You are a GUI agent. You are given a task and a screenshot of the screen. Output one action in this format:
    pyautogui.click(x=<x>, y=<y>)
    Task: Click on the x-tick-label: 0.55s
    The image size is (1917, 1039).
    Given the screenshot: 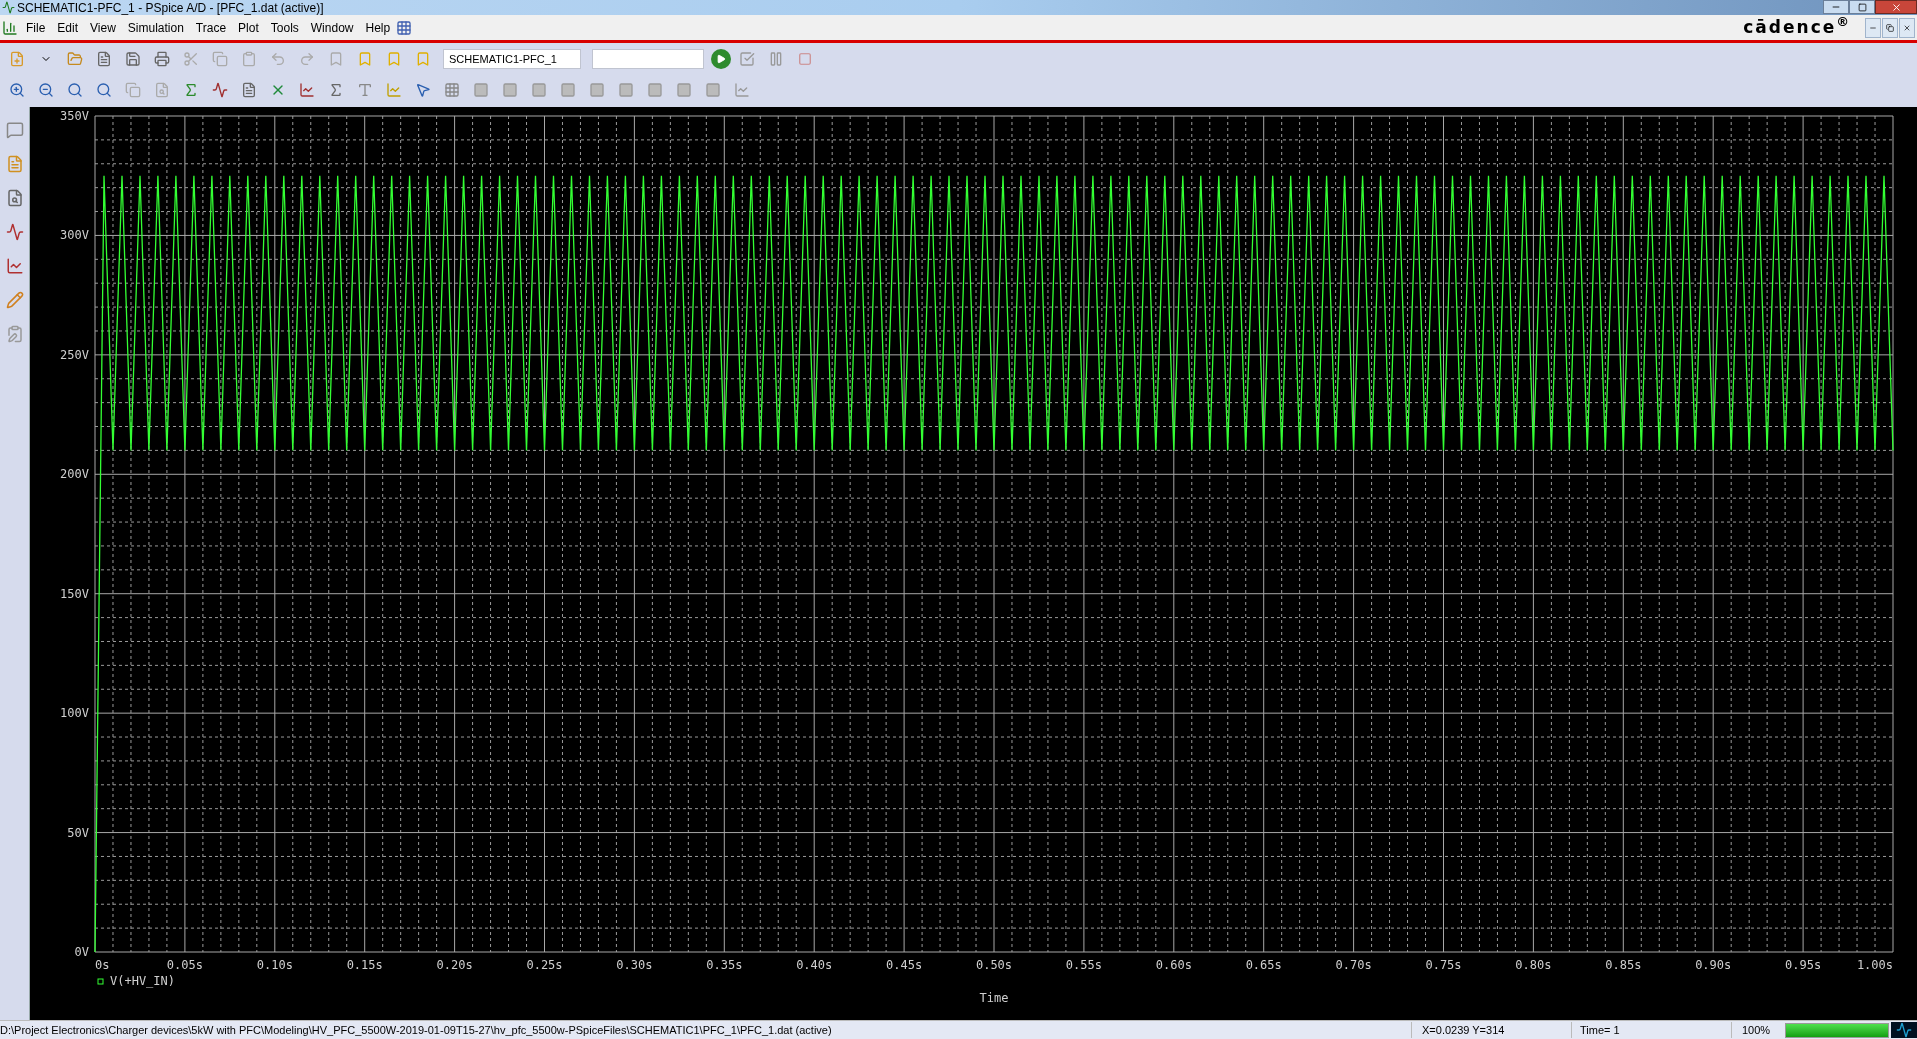 What is the action you would take?
    pyautogui.click(x=1083, y=965)
    